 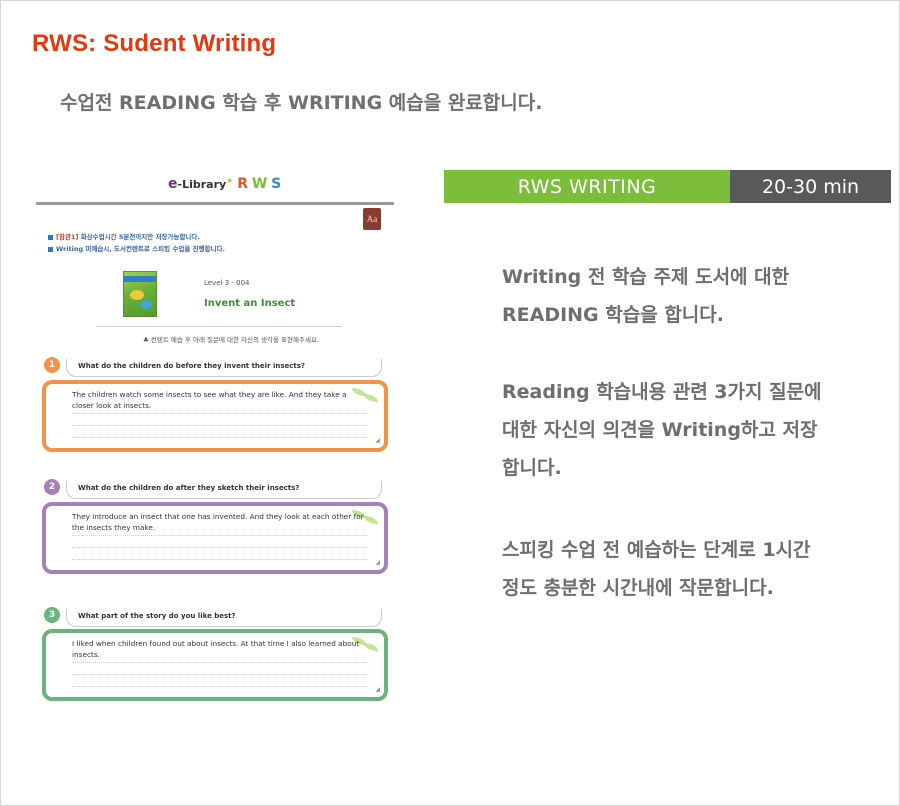 What do you see at coordinates (52, 487) in the screenshot?
I see `question-number: 2` at bounding box center [52, 487].